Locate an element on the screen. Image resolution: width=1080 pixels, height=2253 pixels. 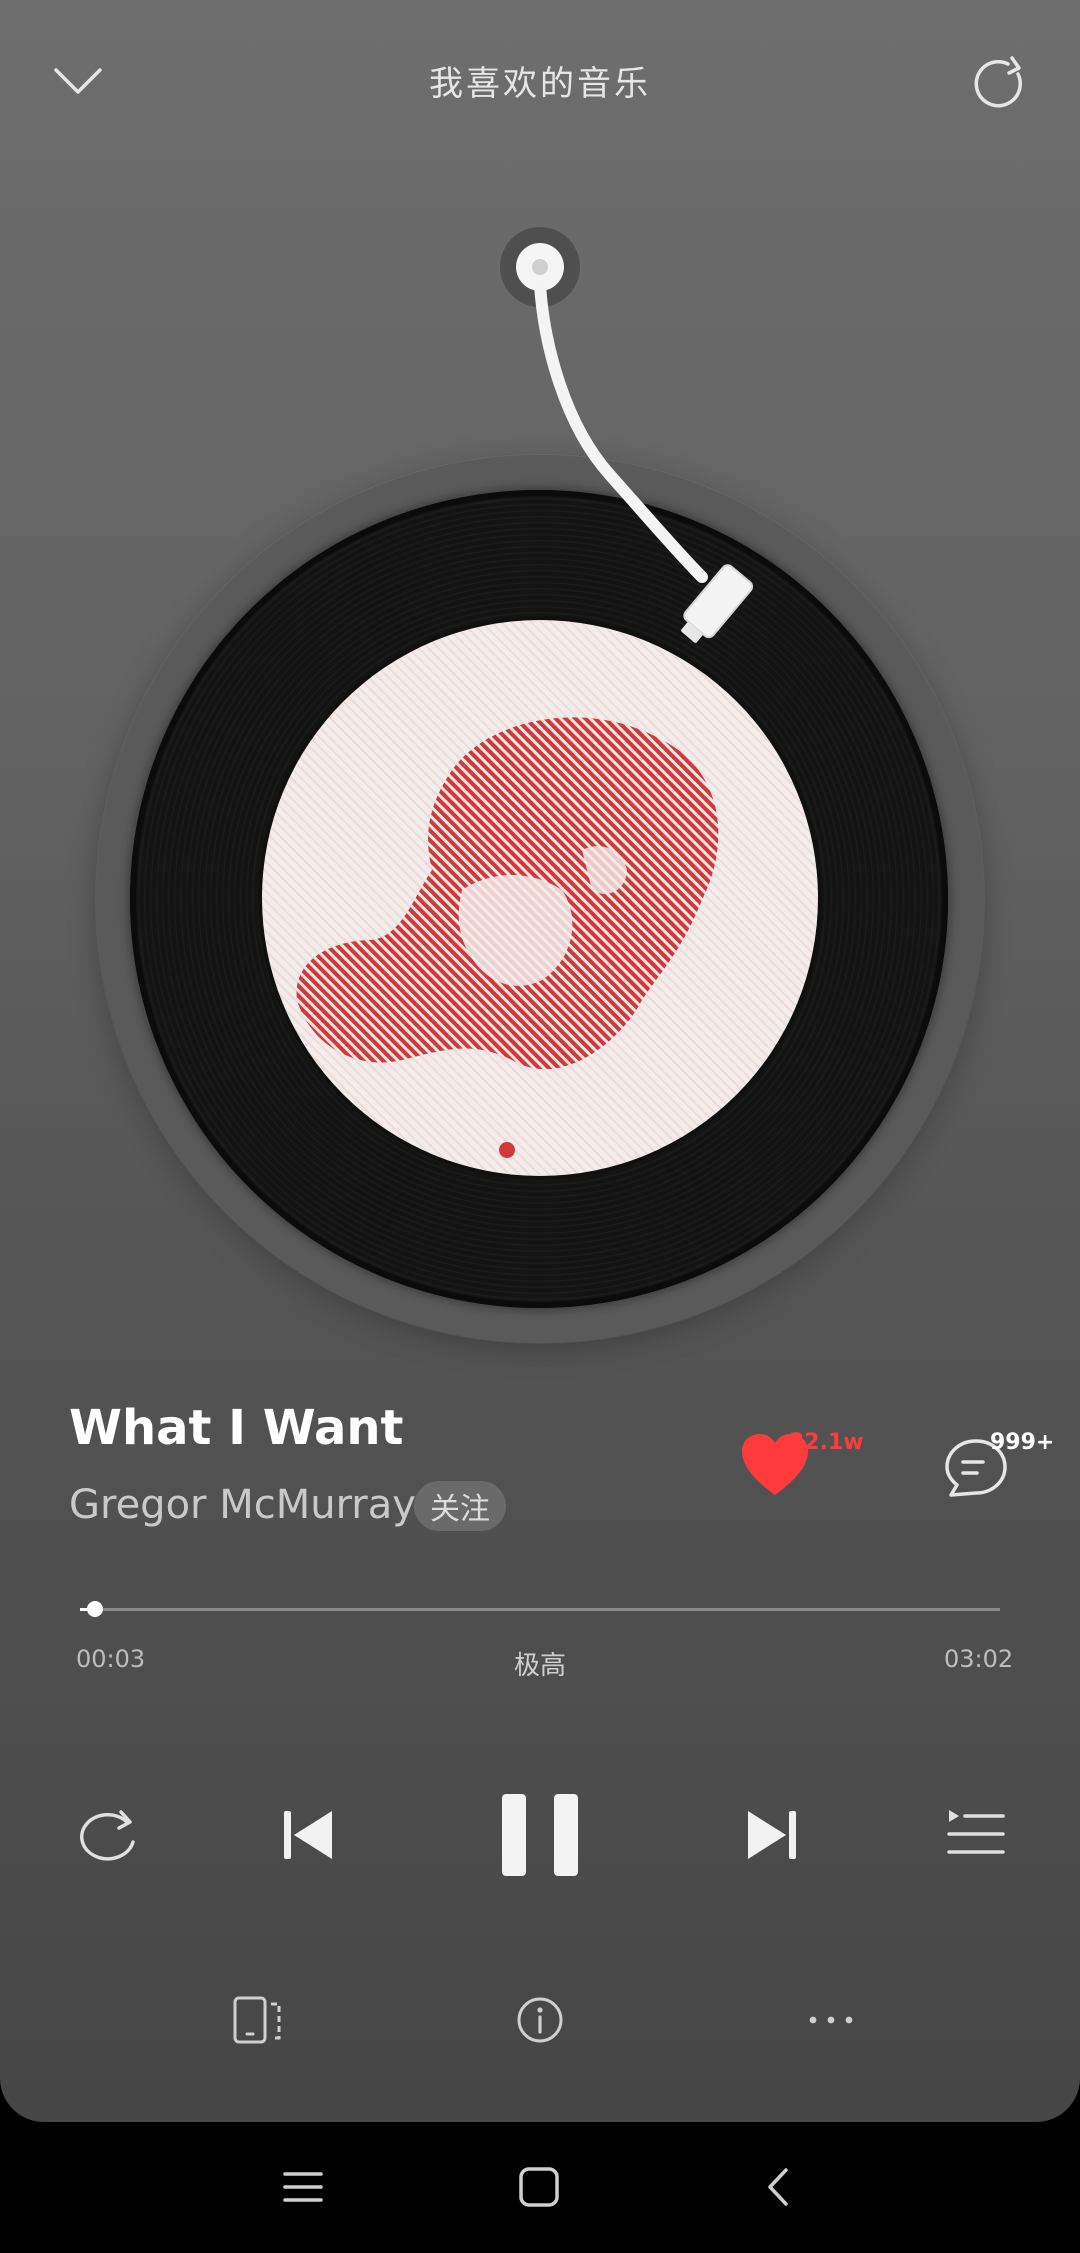
share-arrow-icon is located at coordinates (998, 82).